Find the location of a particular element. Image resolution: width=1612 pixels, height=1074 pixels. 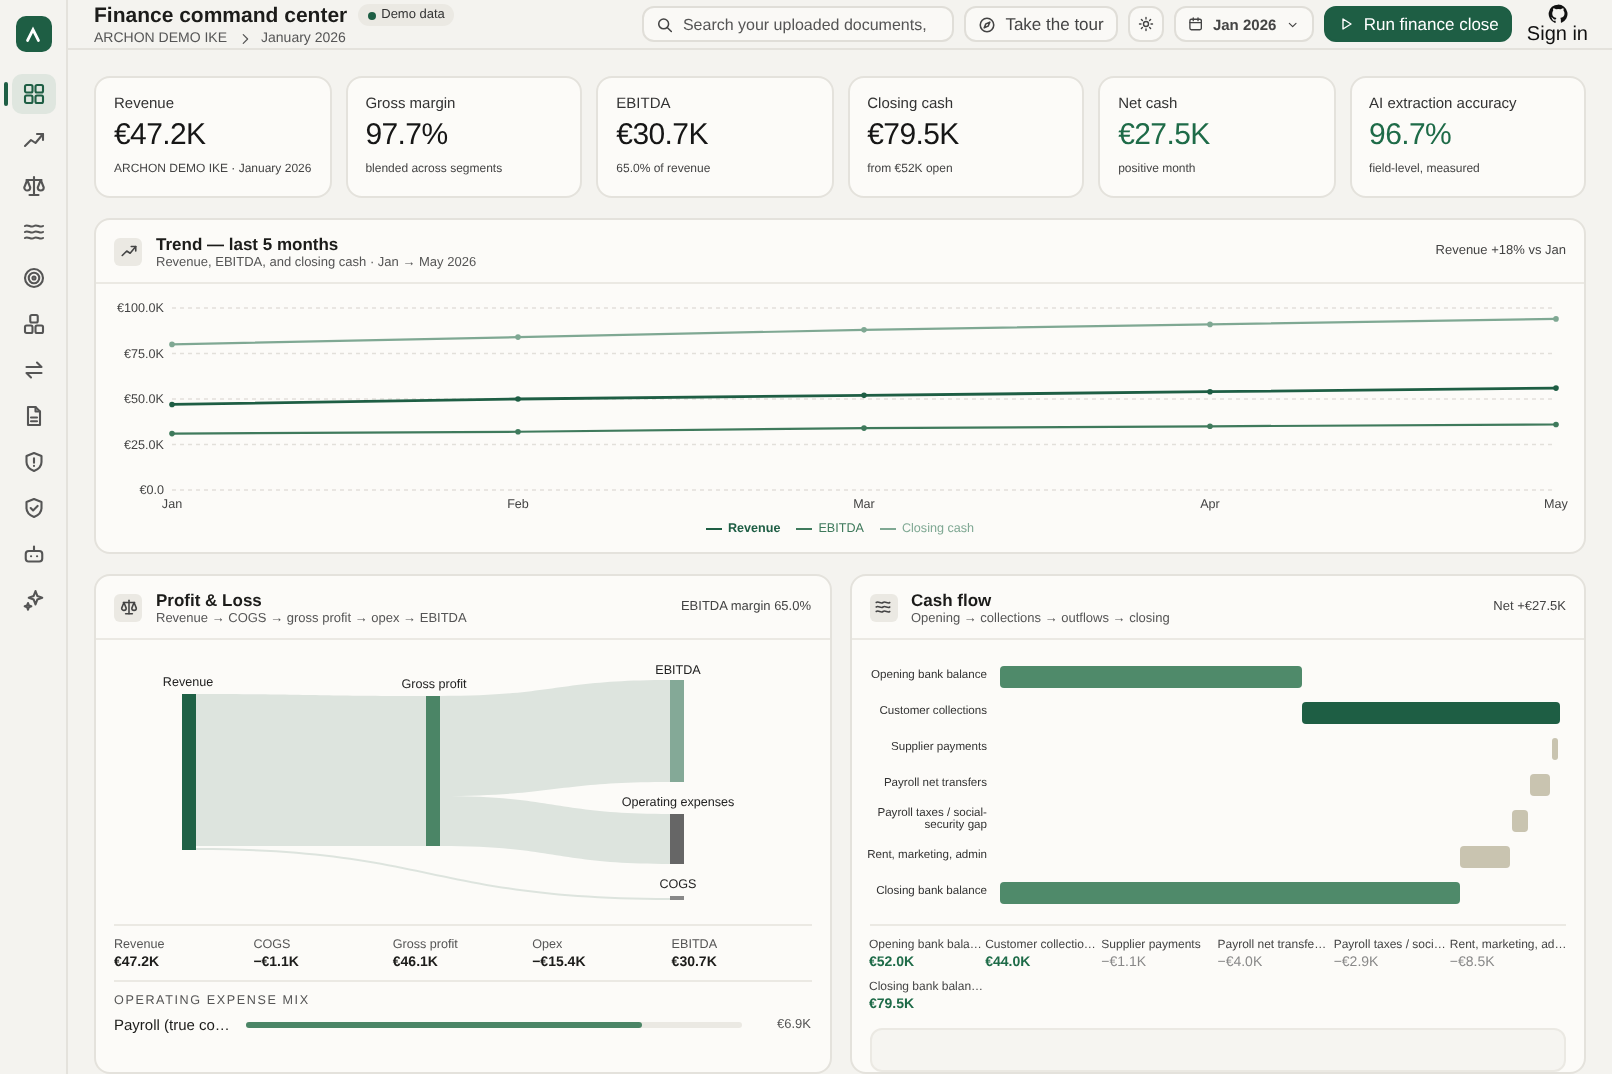

app-logo is located at coordinates (33, 34).